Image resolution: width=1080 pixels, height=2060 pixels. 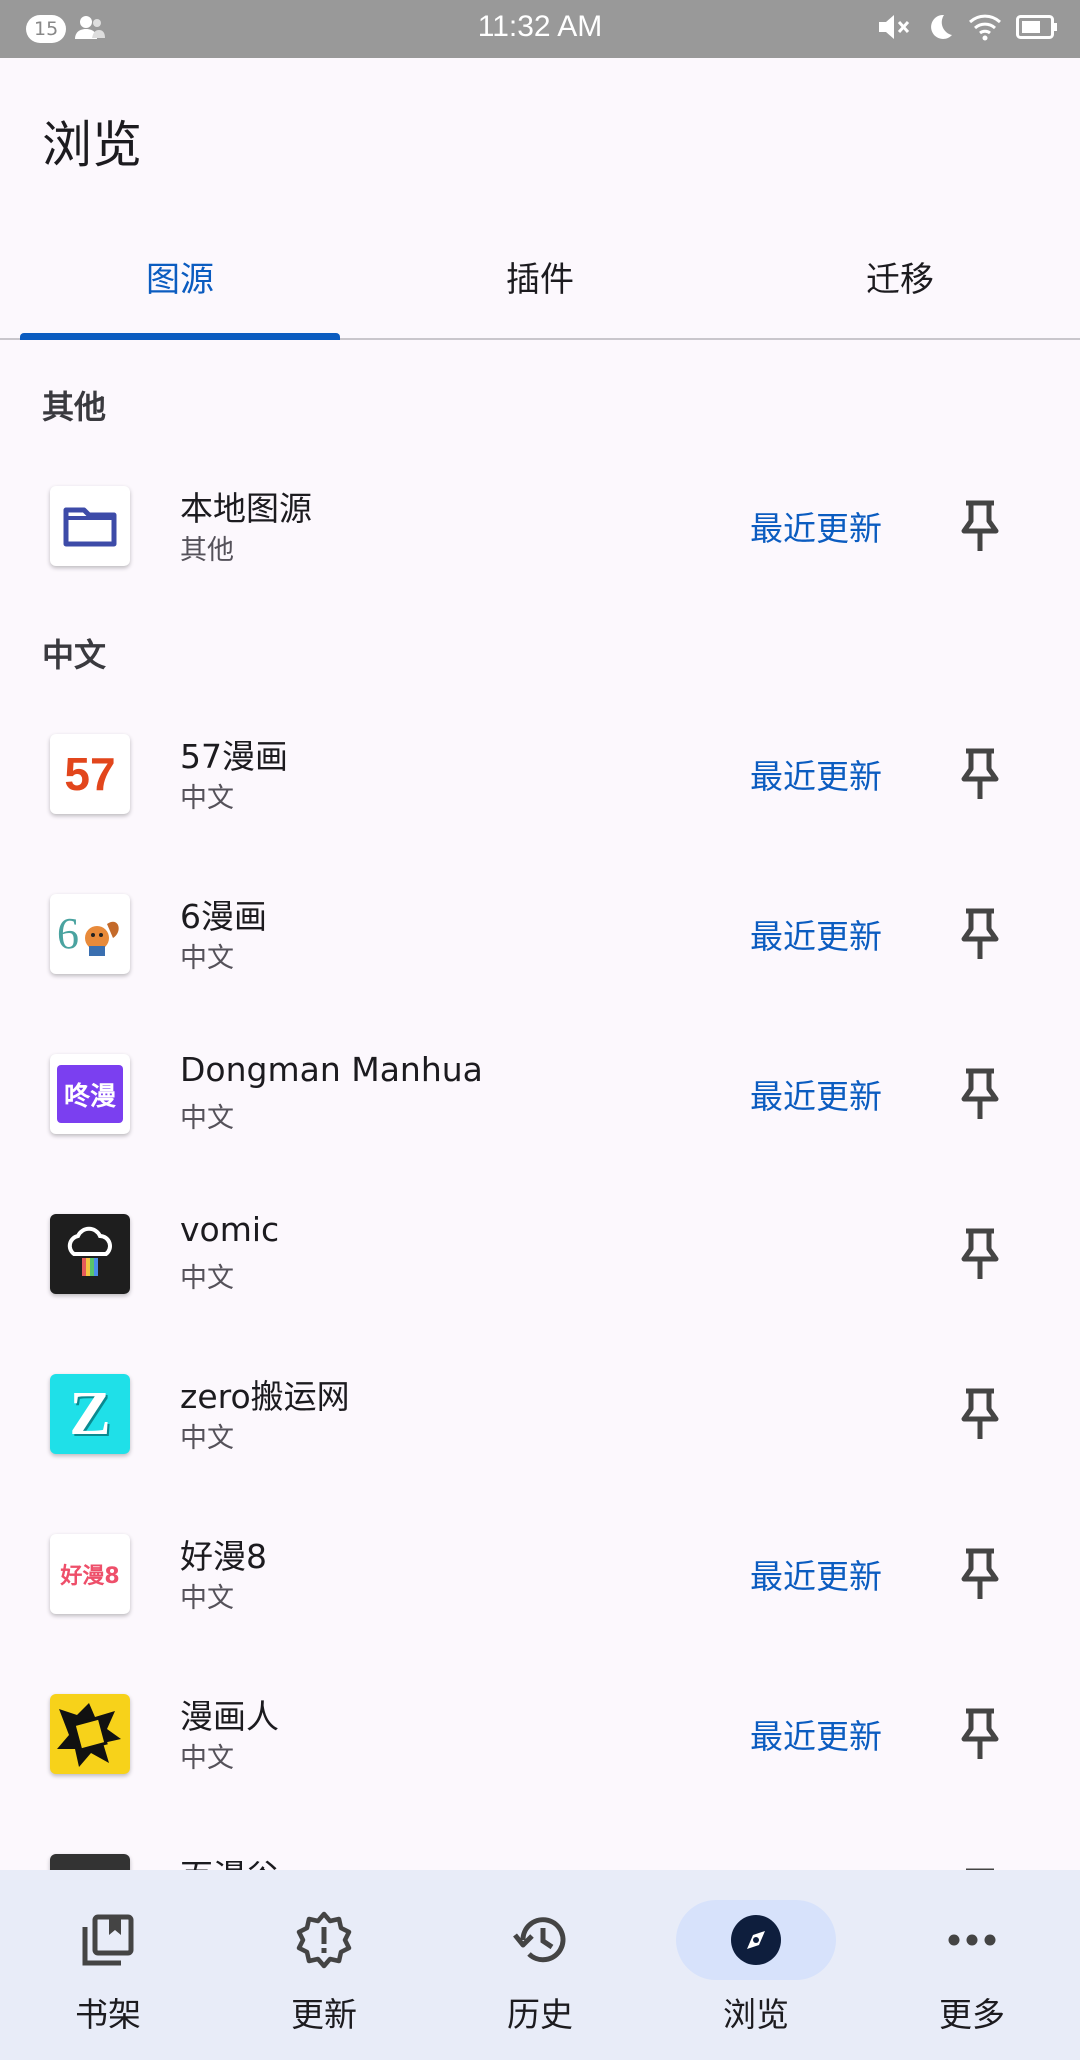 I want to click on source-name: zero搬运网, so click(x=265, y=1396).